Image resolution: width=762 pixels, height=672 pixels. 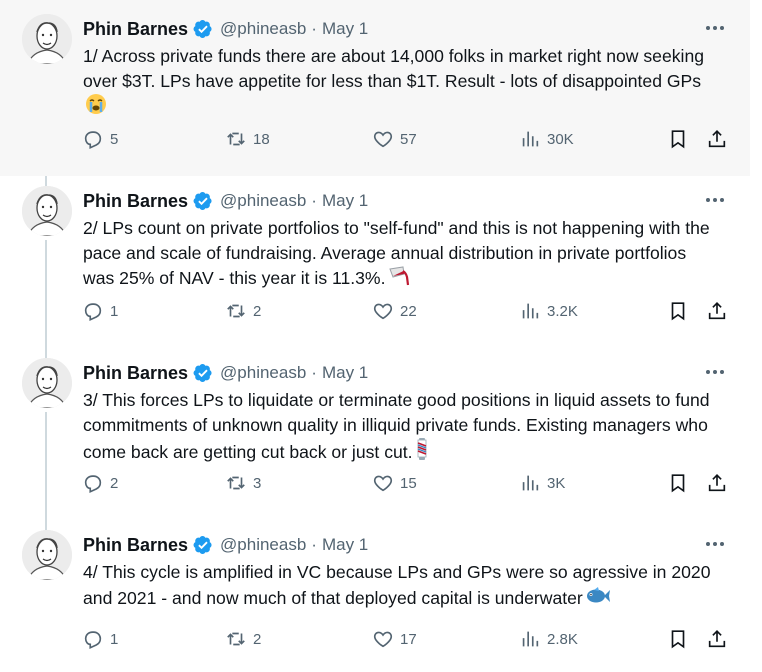 What do you see at coordinates (257, 483) in the screenshot?
I see `retweet-count: 3` at bounding box center [257, 483].